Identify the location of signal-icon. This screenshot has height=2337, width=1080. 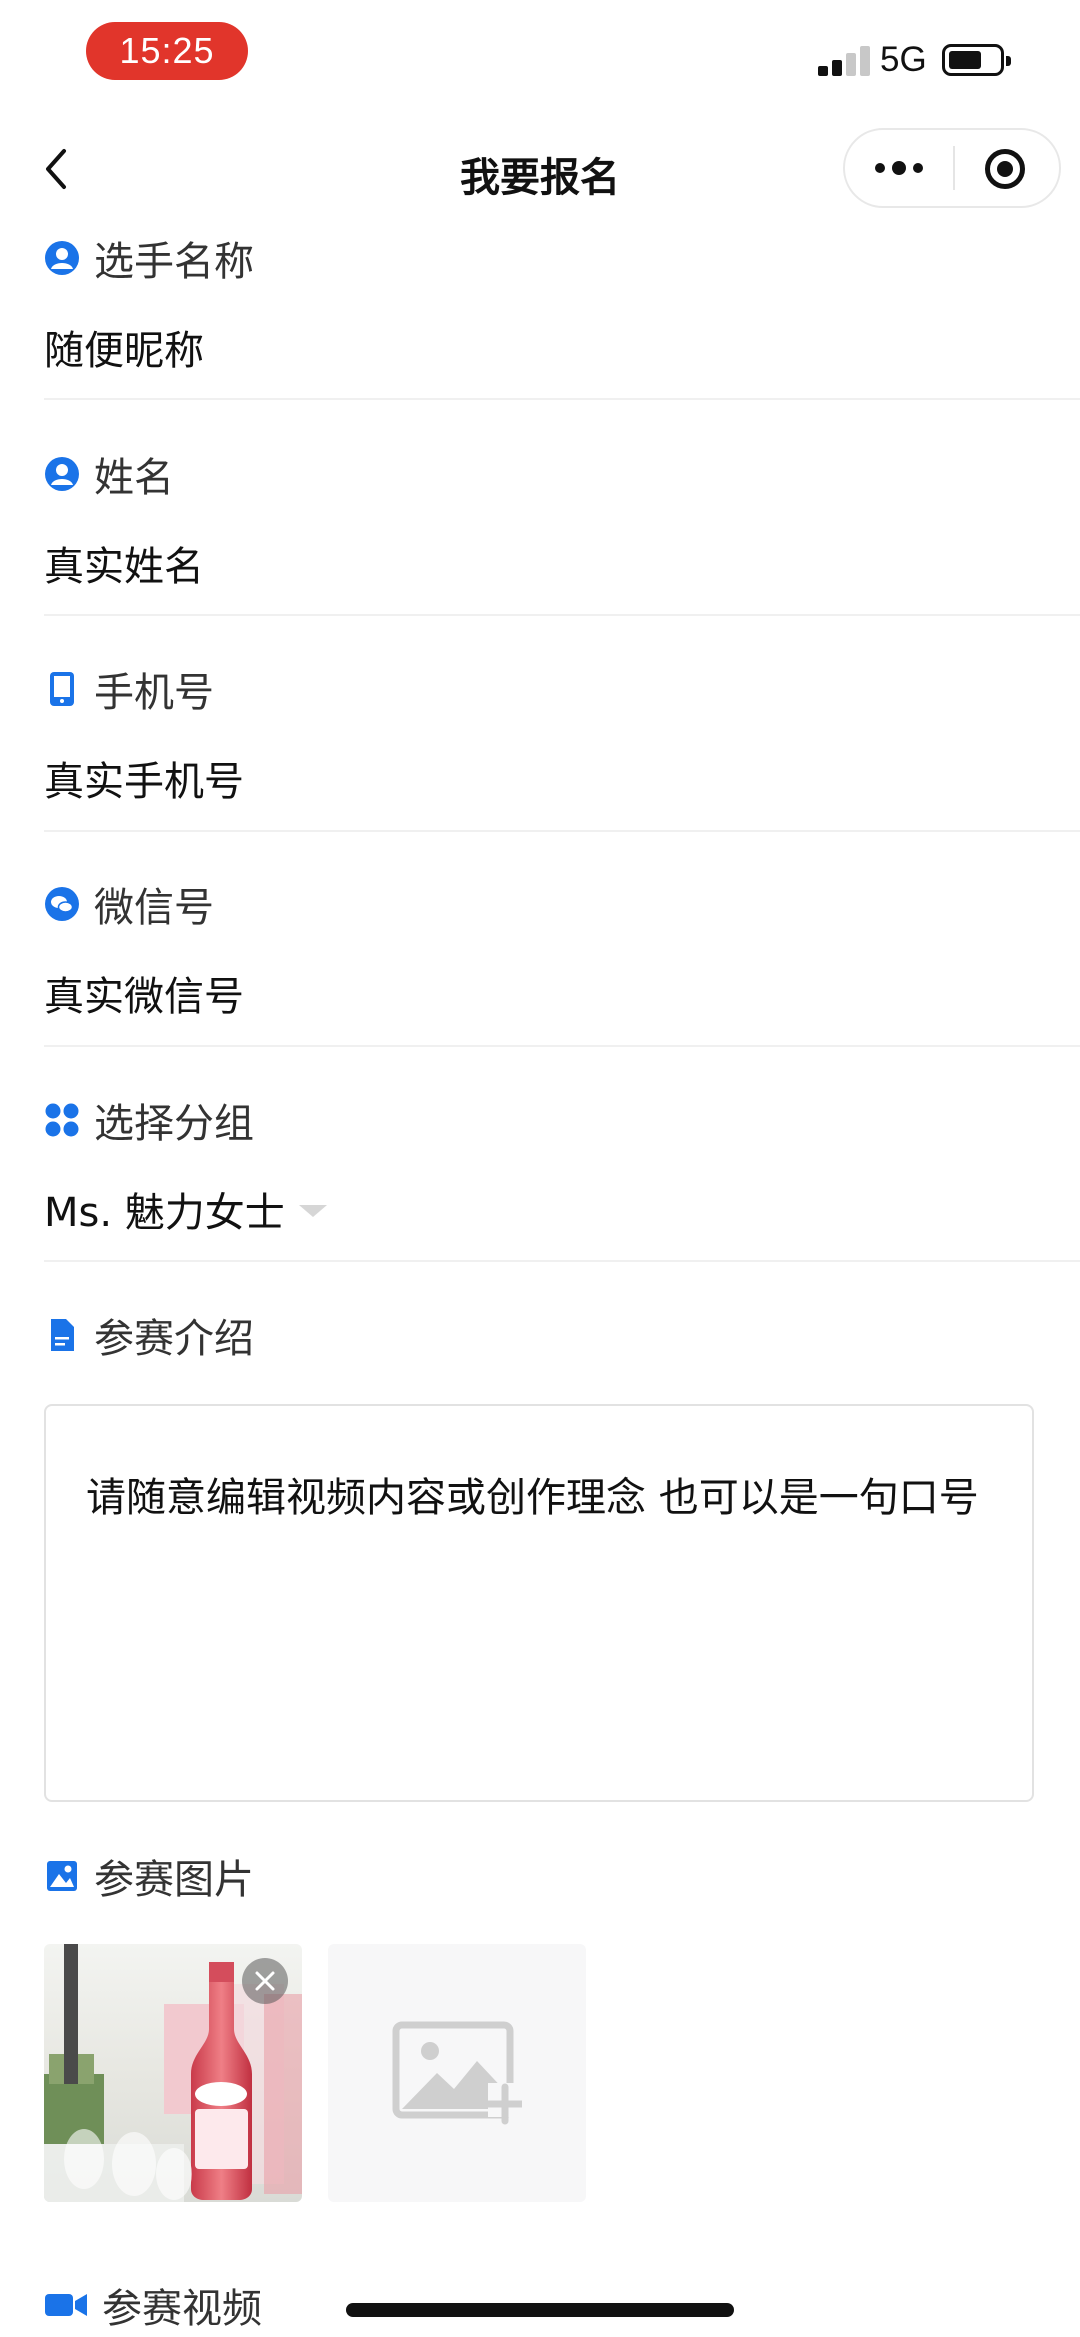
(844, 60).